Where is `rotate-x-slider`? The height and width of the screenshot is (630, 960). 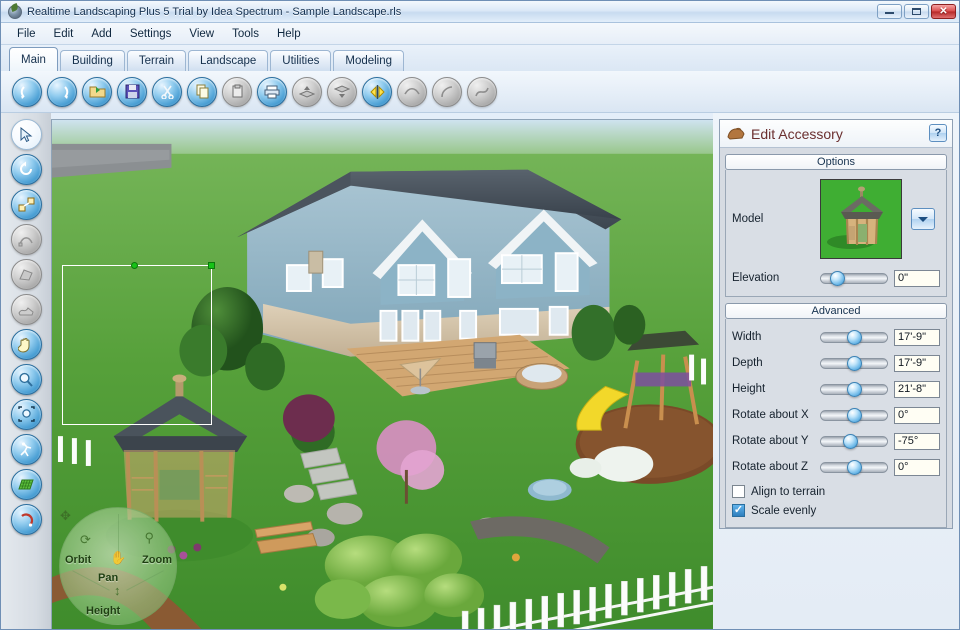
rotate-x-slider is located at coordinates (854, 415).